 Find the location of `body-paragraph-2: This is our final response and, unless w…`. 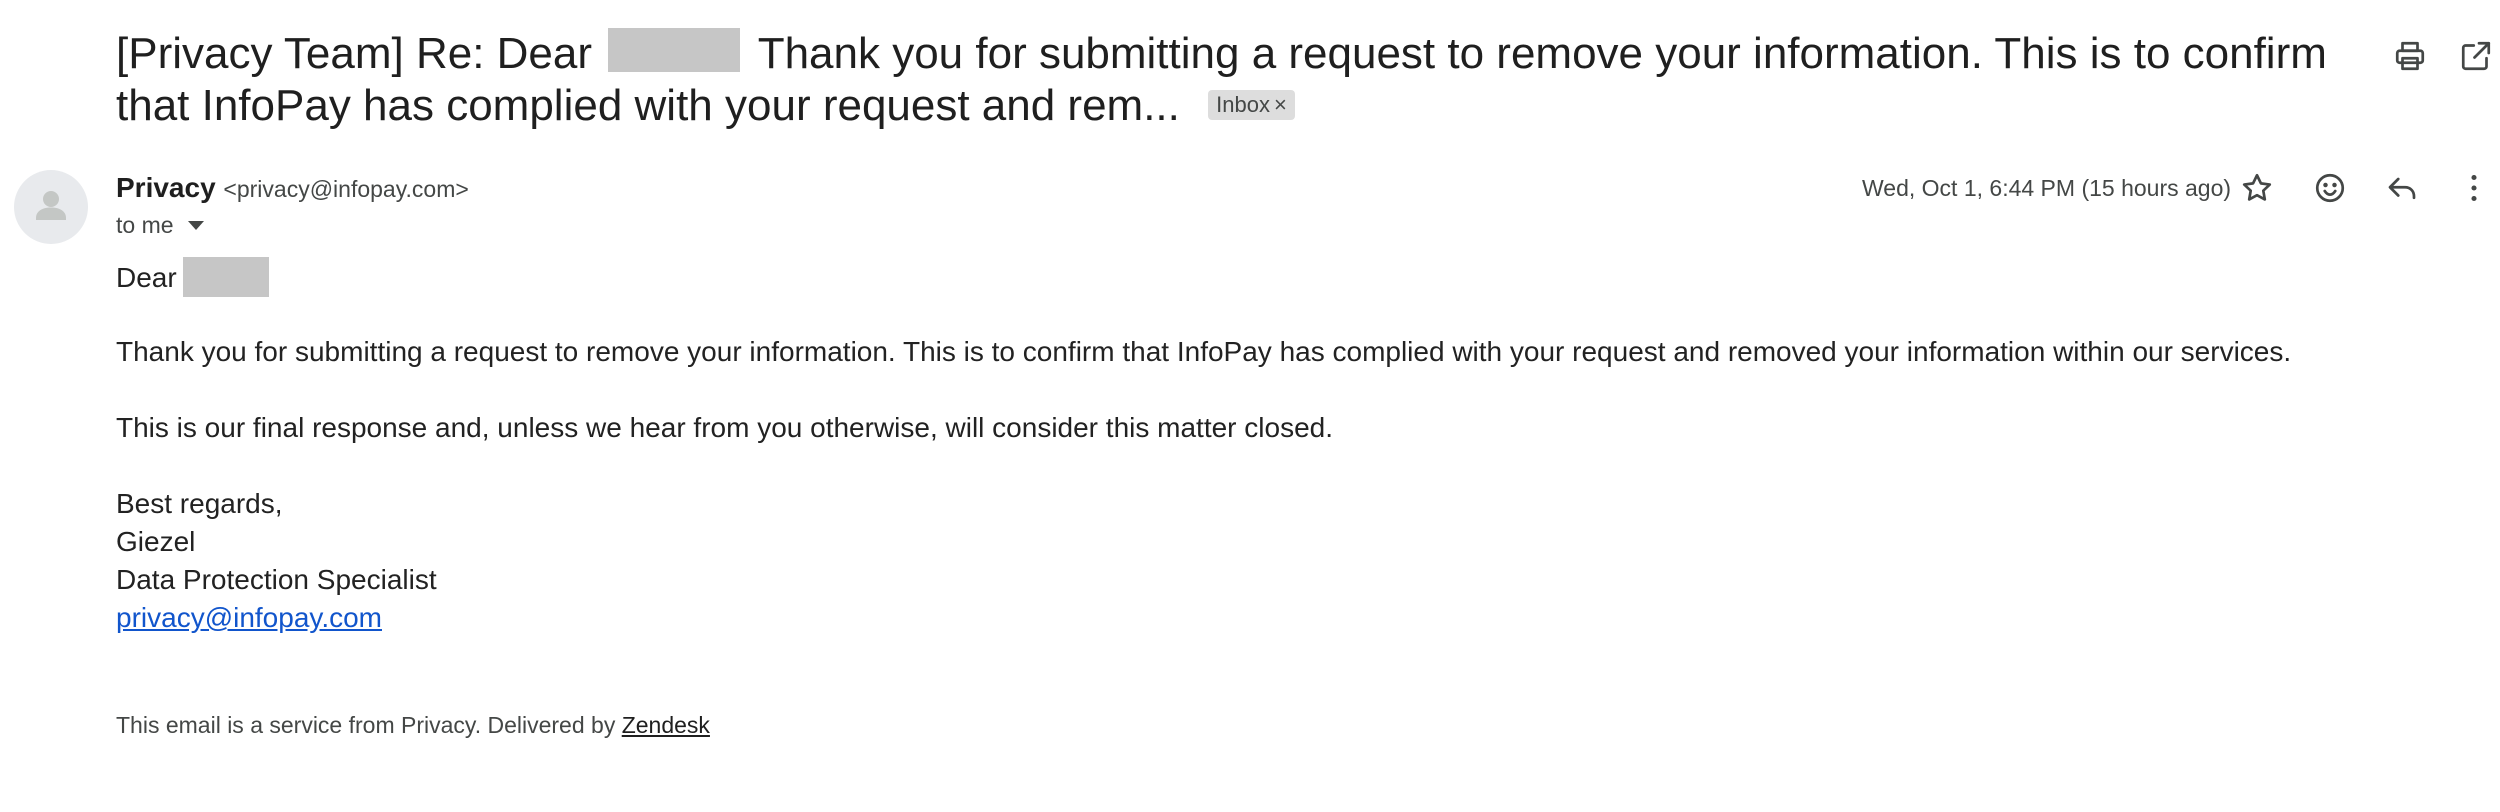

body-paragraph-2: This is our final response and, unless w… is located at coordinates (724, 427).